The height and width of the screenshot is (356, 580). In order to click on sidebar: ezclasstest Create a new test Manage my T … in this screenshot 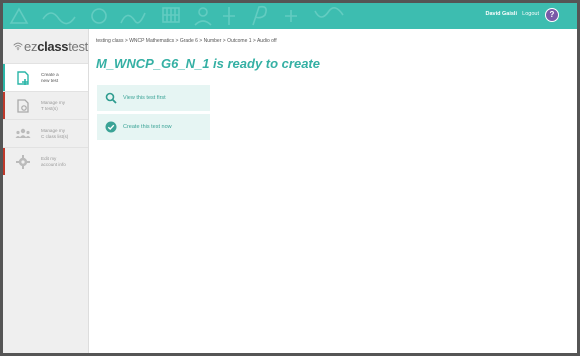, I will do `click(46, 191)`.